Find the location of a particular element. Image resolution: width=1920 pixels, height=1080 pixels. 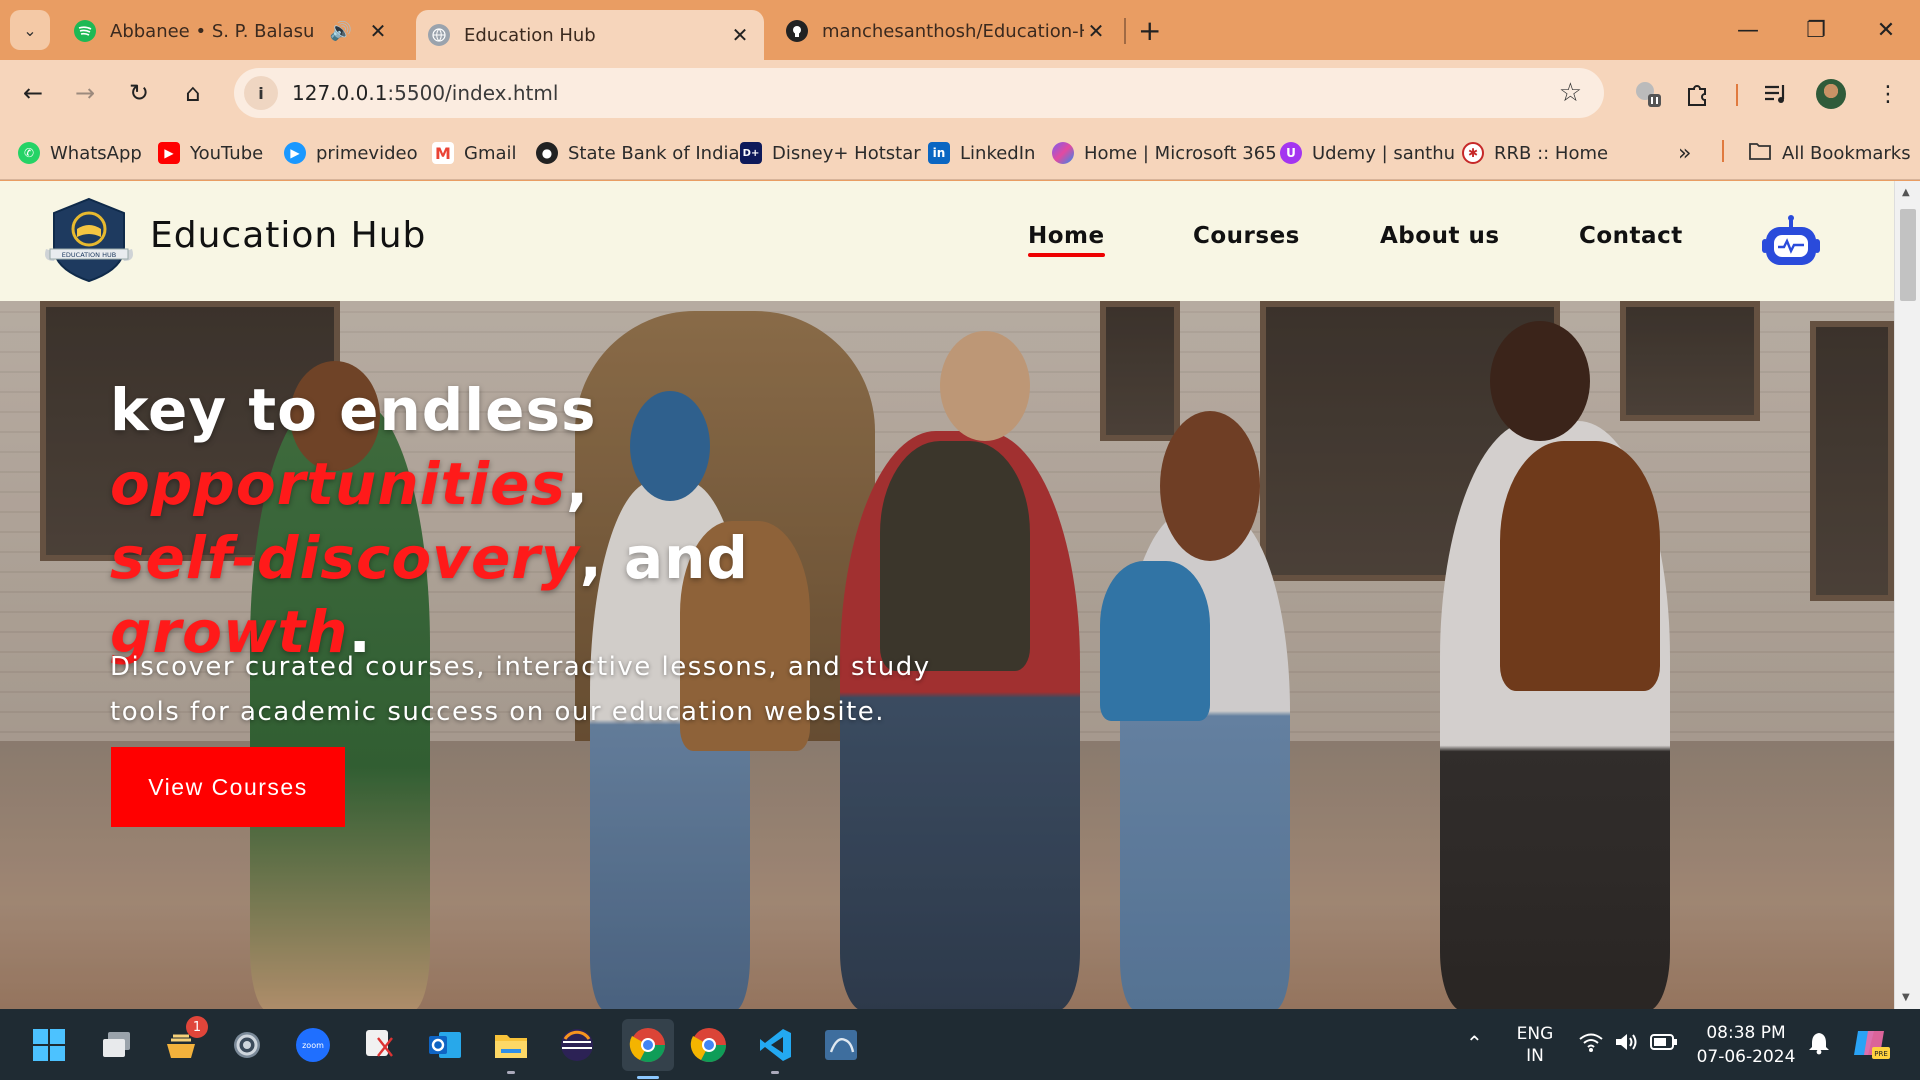

file-explorer-icon is located at coordinates (511, 1049).